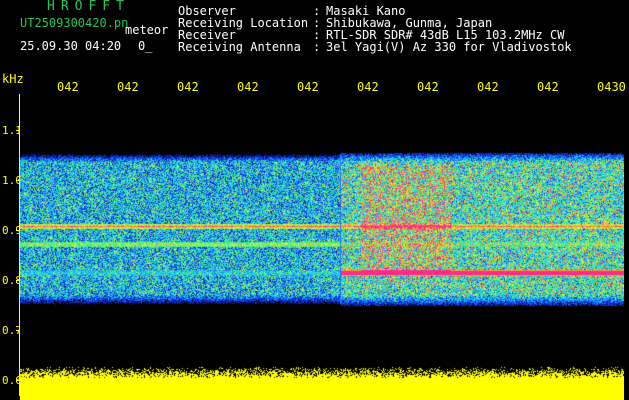 The height and width of the screenshot is (400, 629). What do you see at coordinates (449, 47) in the screenshot?
I see `antenna-value: 3el Yagi(V) Az 330 for Vladivostok` at bounding box center [449, 47].